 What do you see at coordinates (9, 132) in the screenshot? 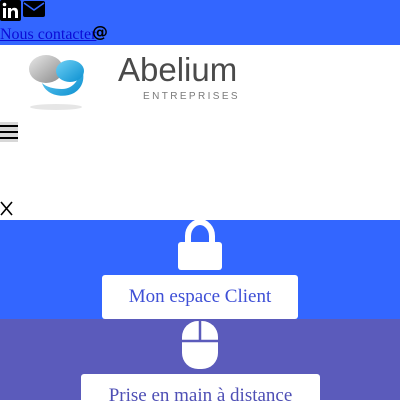
I see `hamburger-menu-icon` at bounding box center [9, 132].